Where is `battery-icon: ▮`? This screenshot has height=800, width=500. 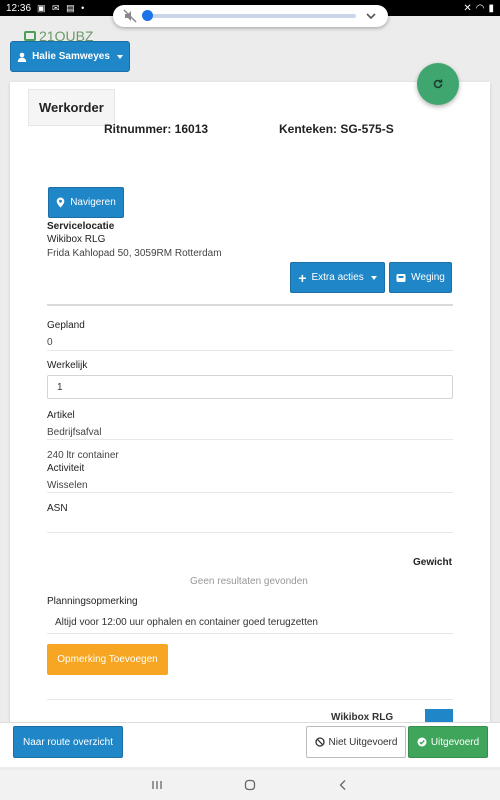 battery-icon: ▮ is located at coordinates (491, 8).